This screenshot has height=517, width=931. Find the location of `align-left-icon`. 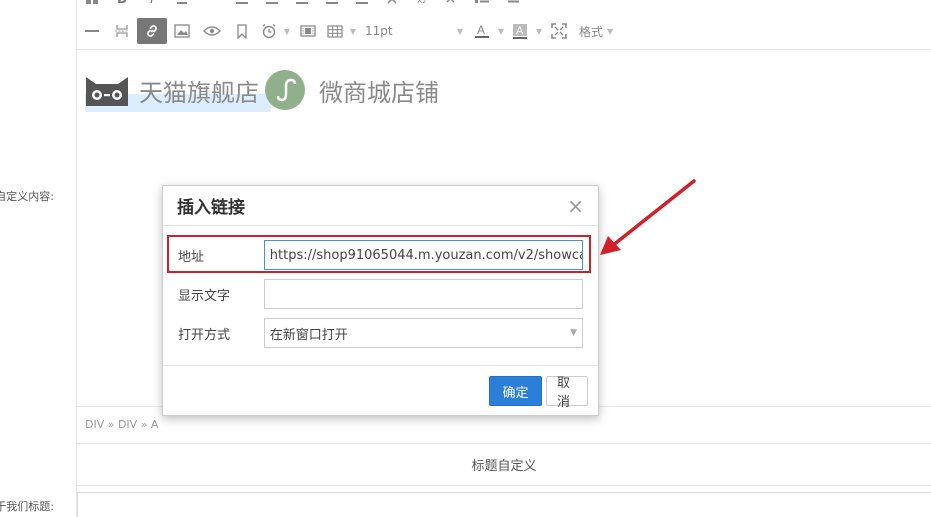

align-left-icon is located at coordinates (242, 6).